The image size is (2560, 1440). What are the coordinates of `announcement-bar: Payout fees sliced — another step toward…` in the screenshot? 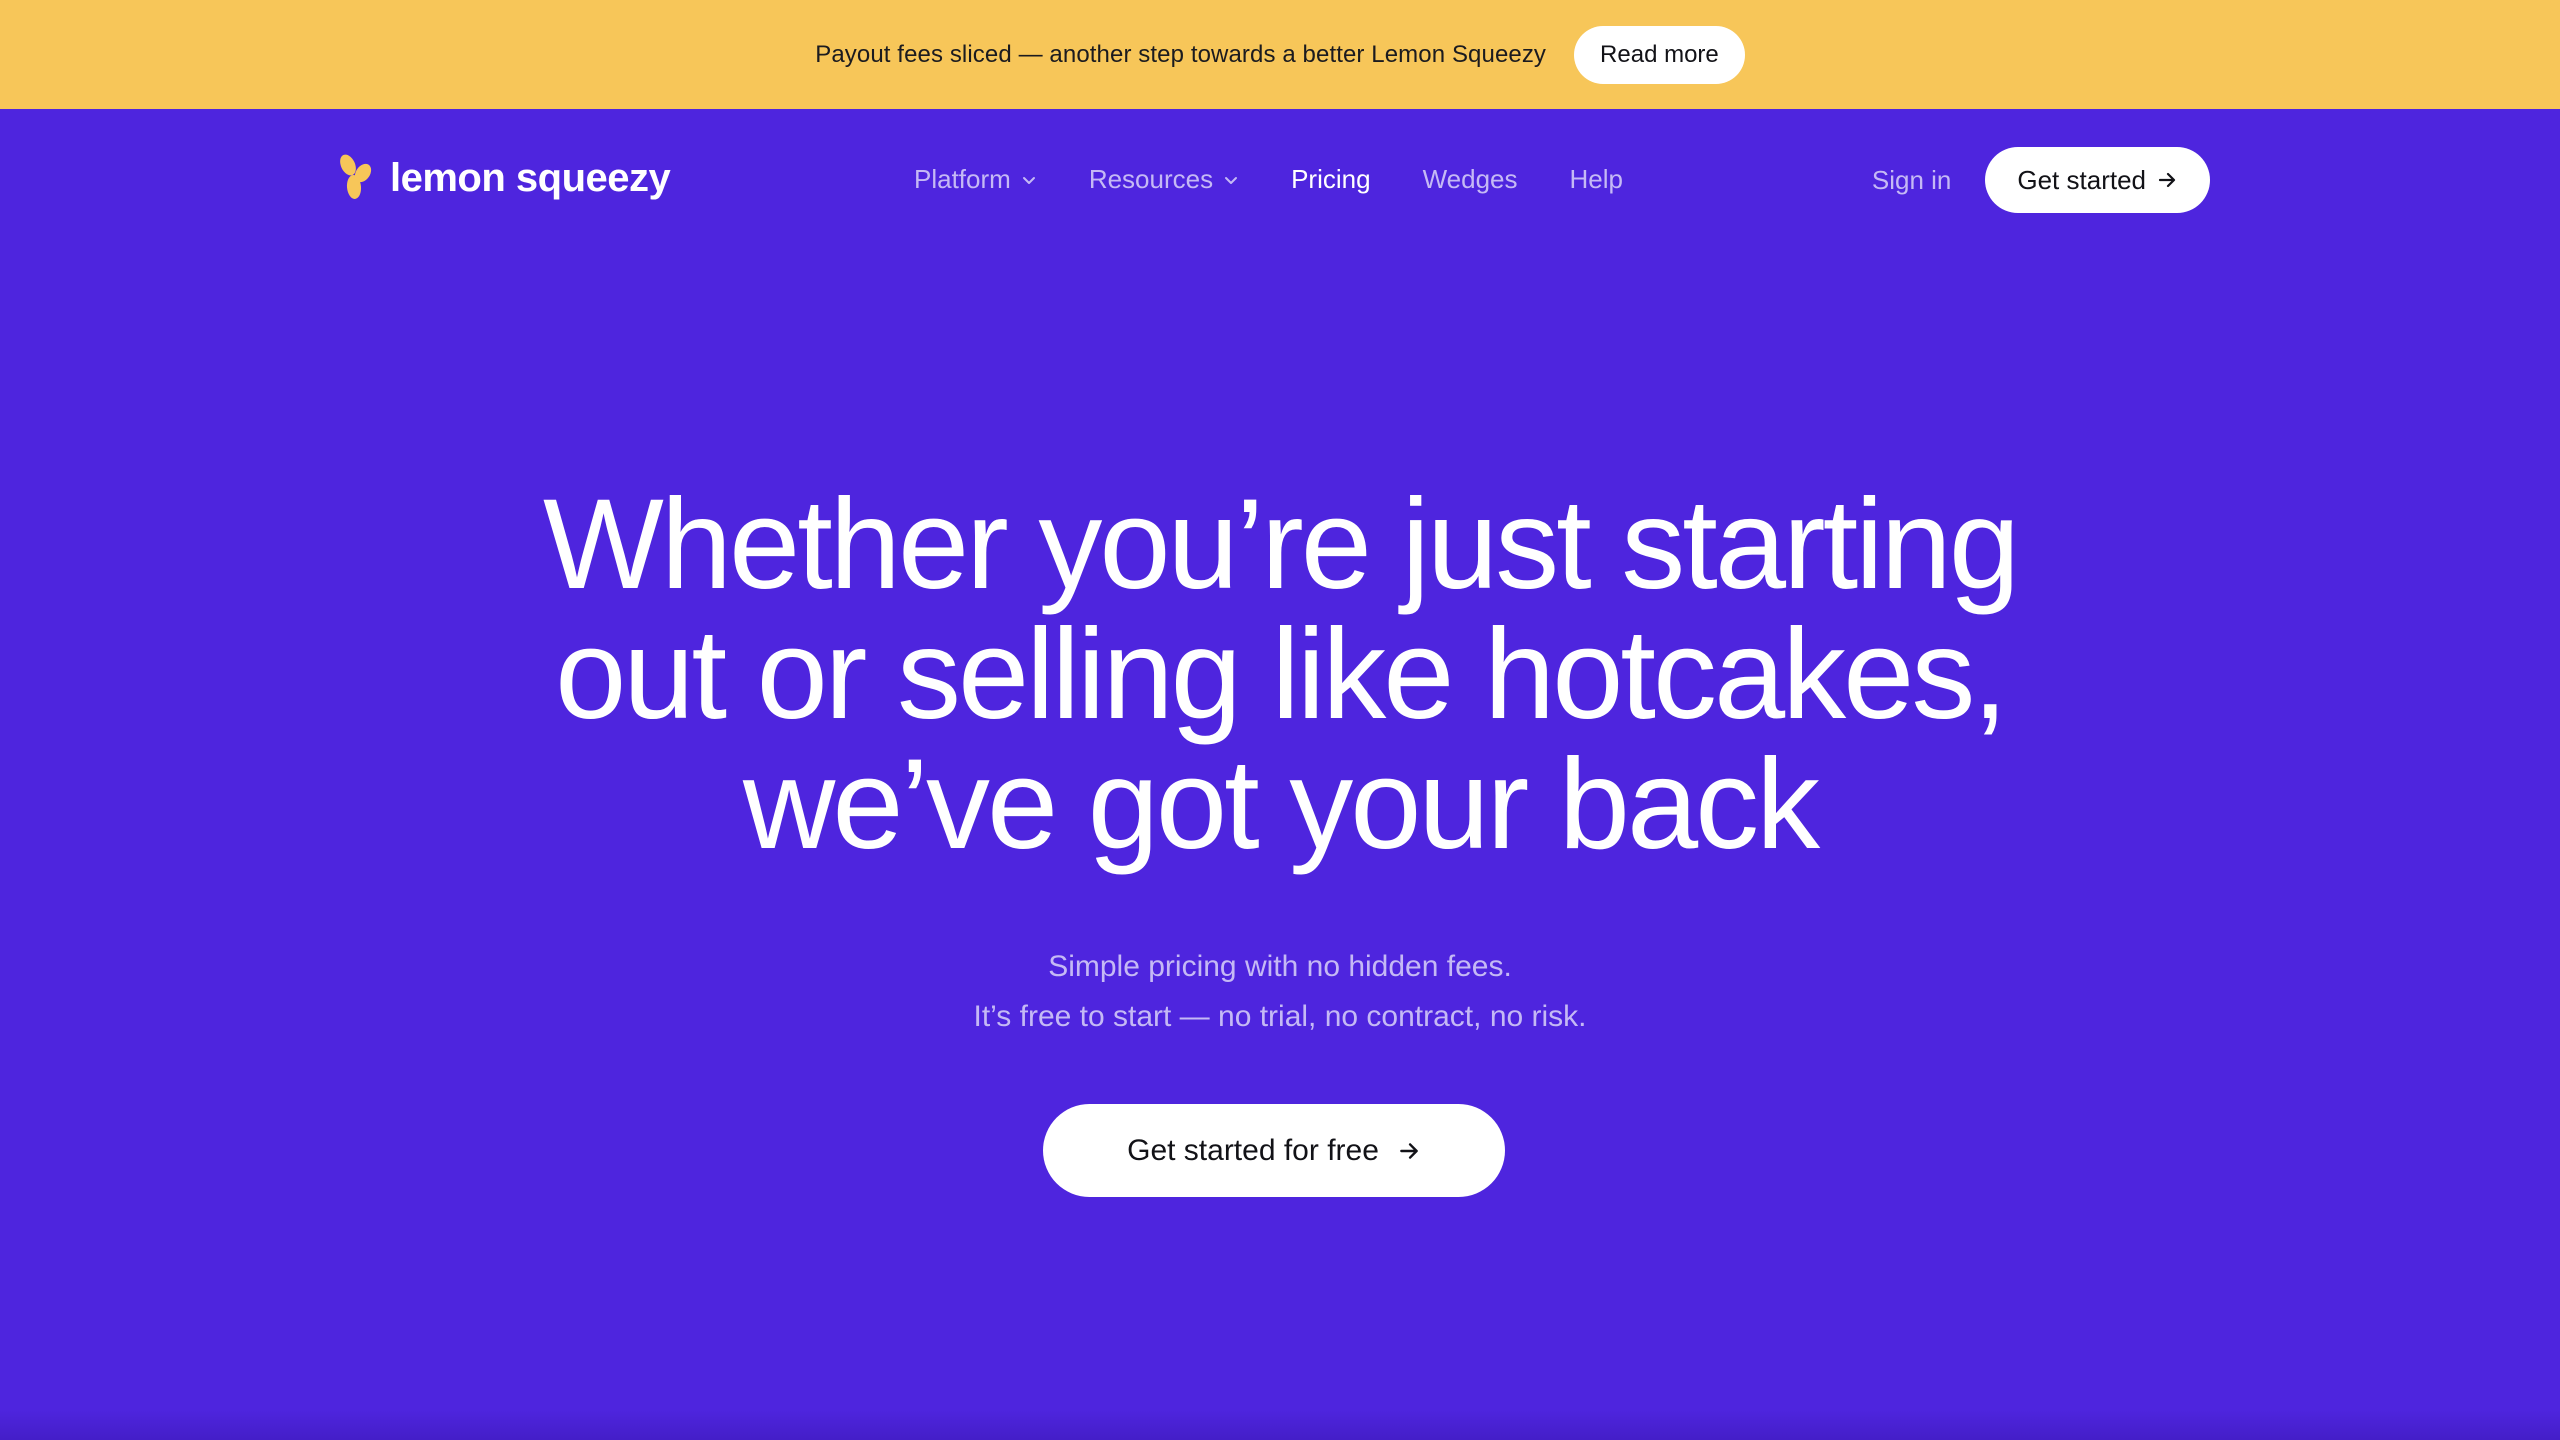 It's located at (1280, 54).